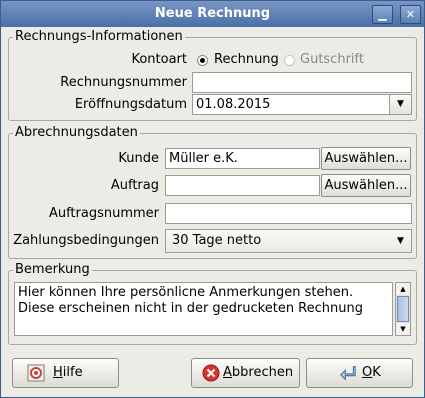 This screenshot has height=398, width=425. What do you see at coordinates (134, 185) in the screenshot?
I see `order-label: Auftrag` at bounding box center [134, 185].